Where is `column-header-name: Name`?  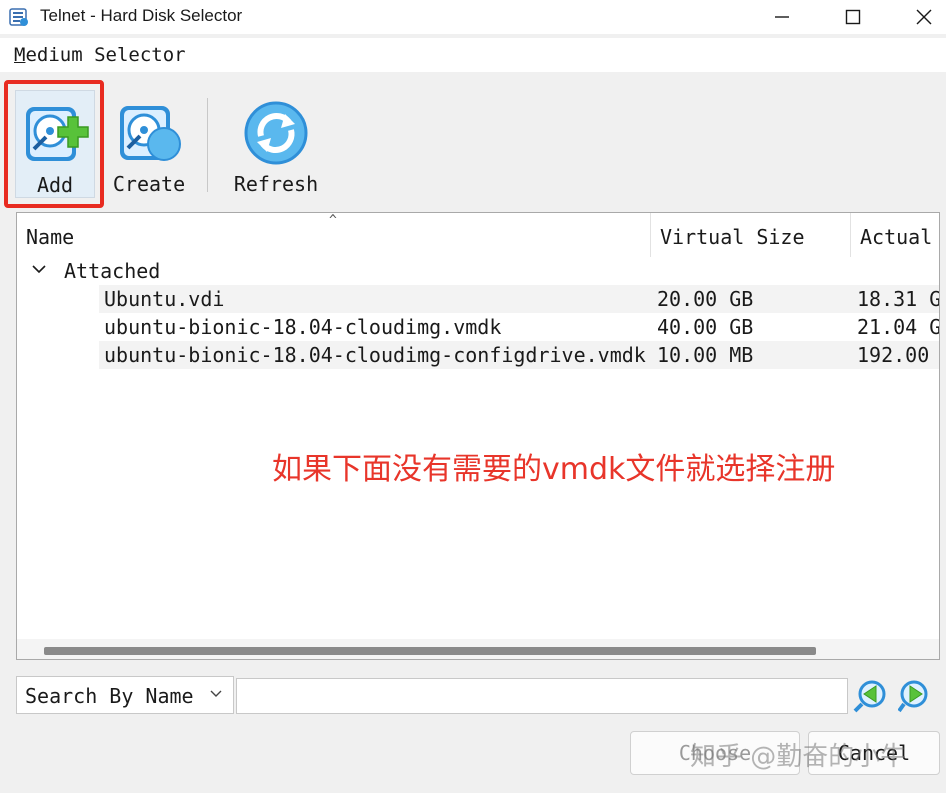 column-header-name: Name is located at coordinates (333, 235).